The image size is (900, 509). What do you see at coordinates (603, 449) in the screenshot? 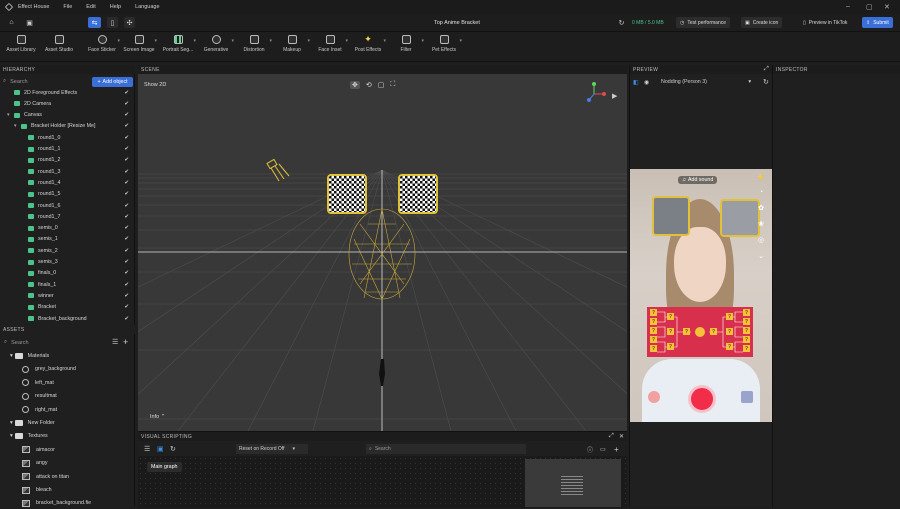
I see `window-icon: ▭` at bounding box center [603, 449].